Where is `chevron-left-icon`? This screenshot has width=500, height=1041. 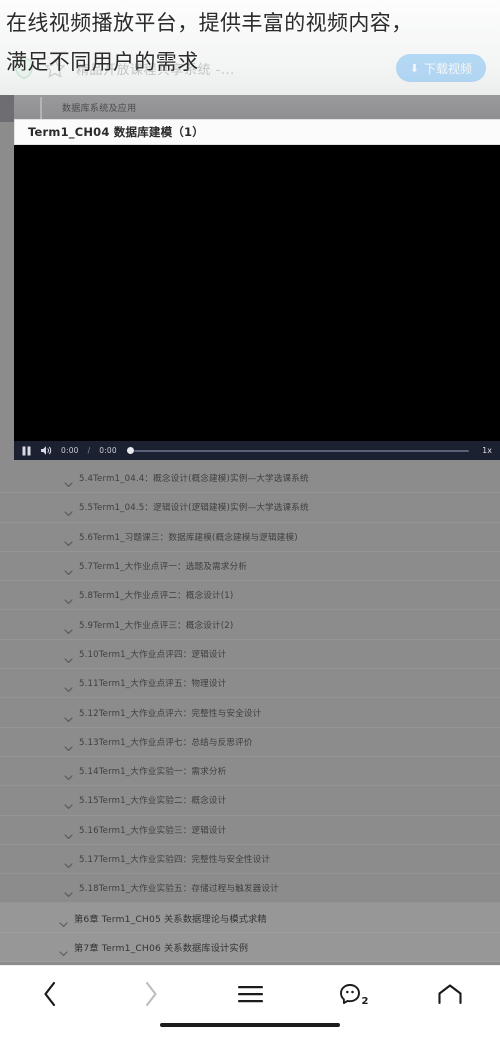
chevron-left-icon is located at coordinates (50, 994).